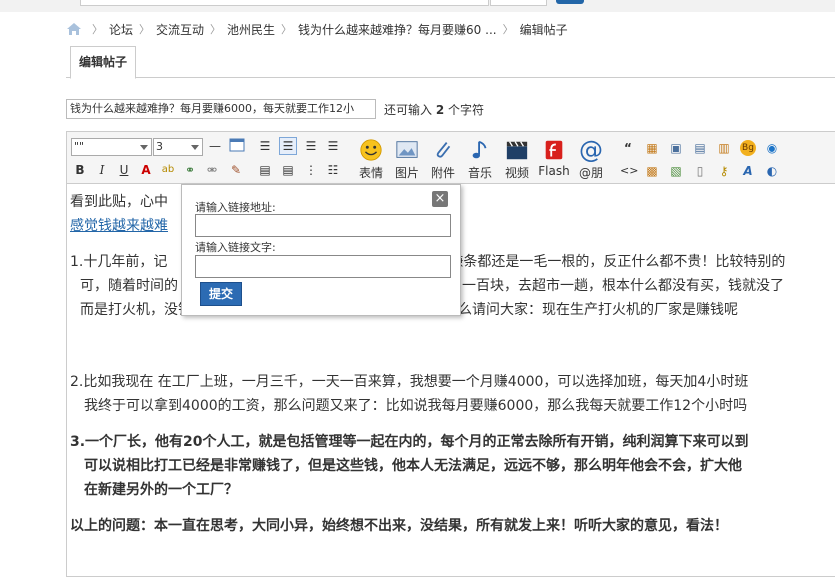 The width and height of the screenshot is (835, 577). I want to click on video-button: 视频, so click(517, 159).